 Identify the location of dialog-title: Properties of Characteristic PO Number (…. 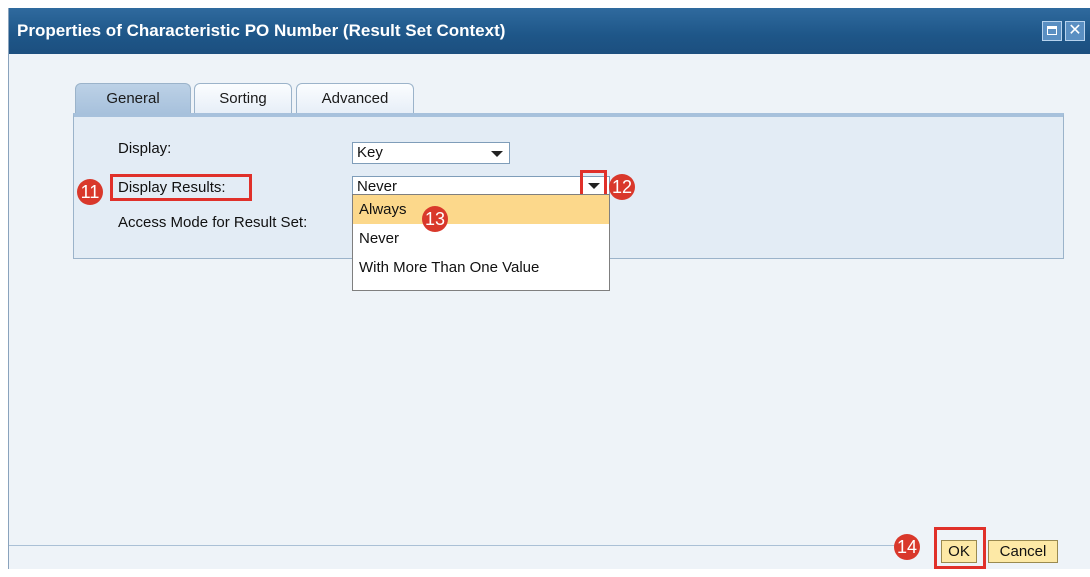
(261, 30).